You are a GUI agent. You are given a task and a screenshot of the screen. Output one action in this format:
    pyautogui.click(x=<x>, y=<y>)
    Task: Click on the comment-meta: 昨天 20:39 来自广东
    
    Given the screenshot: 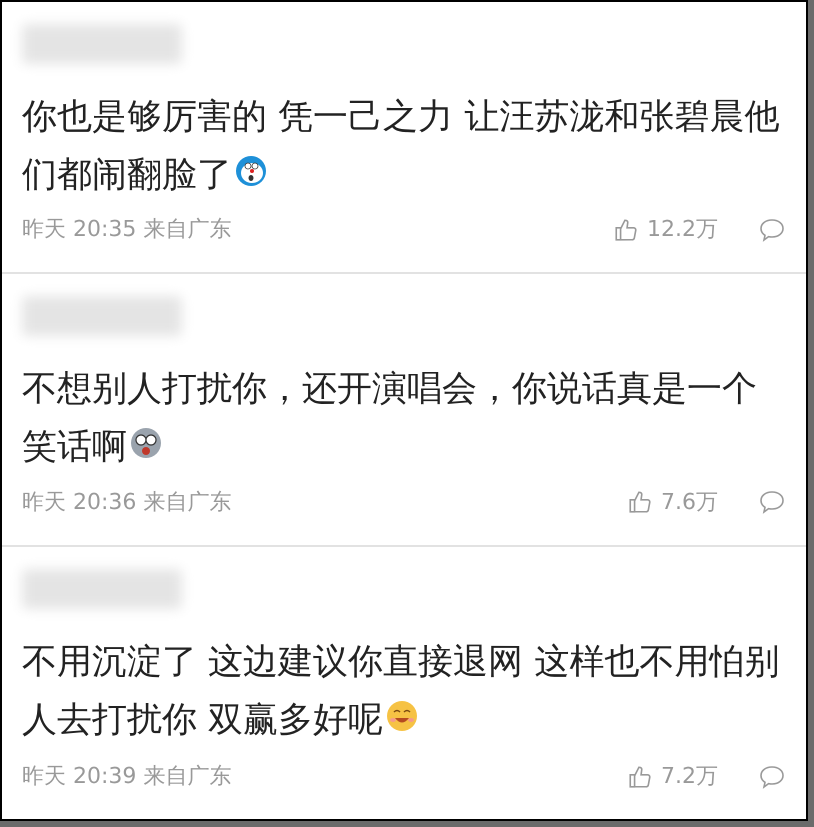 What is the action you would take?
    pyautogui.click(x=127, y=777)
    